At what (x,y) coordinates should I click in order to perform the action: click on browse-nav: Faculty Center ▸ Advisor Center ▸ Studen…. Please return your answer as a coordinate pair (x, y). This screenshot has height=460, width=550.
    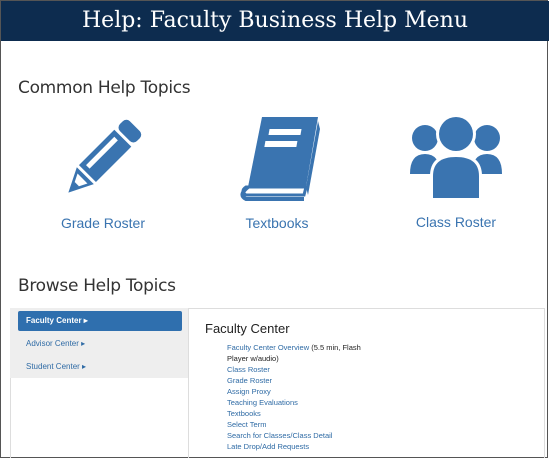
    Looking at the image, I should click on (99, 343).